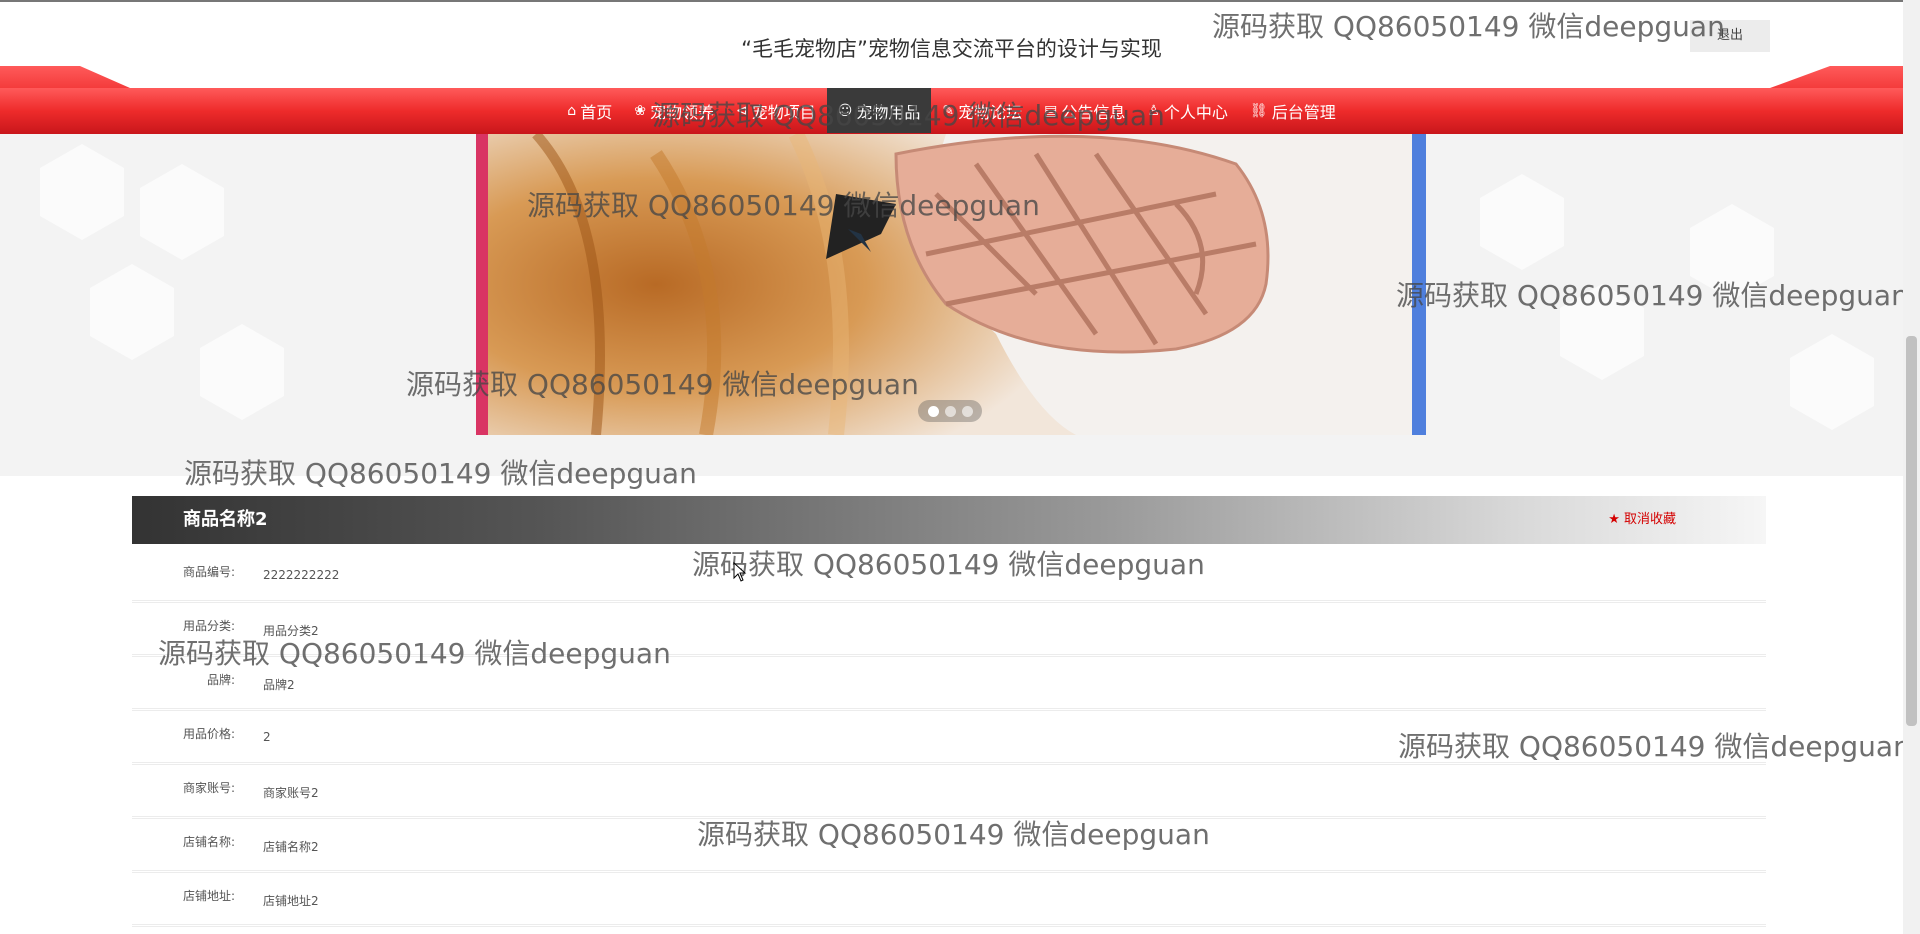  Describe the element at coordinates (1911, 531) in the screenshot. I see `scrollbar-thumb` at that location.